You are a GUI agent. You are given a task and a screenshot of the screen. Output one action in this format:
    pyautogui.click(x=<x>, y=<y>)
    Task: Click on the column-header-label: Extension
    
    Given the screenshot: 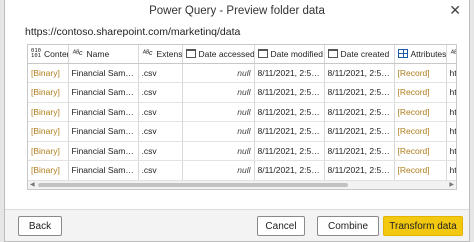 What is the action you would take?
    pyautogui.click(x=169, y=53)
    